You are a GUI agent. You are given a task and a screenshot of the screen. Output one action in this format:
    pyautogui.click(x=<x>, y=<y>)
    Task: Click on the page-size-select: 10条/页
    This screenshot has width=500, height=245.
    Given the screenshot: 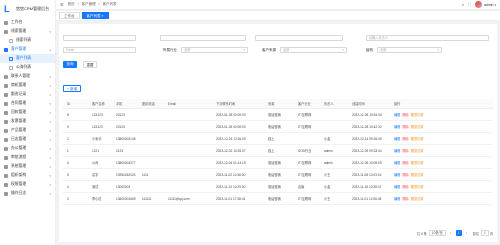 What is the action you would take?
    pyautogui.click(x=437, y=233)
    